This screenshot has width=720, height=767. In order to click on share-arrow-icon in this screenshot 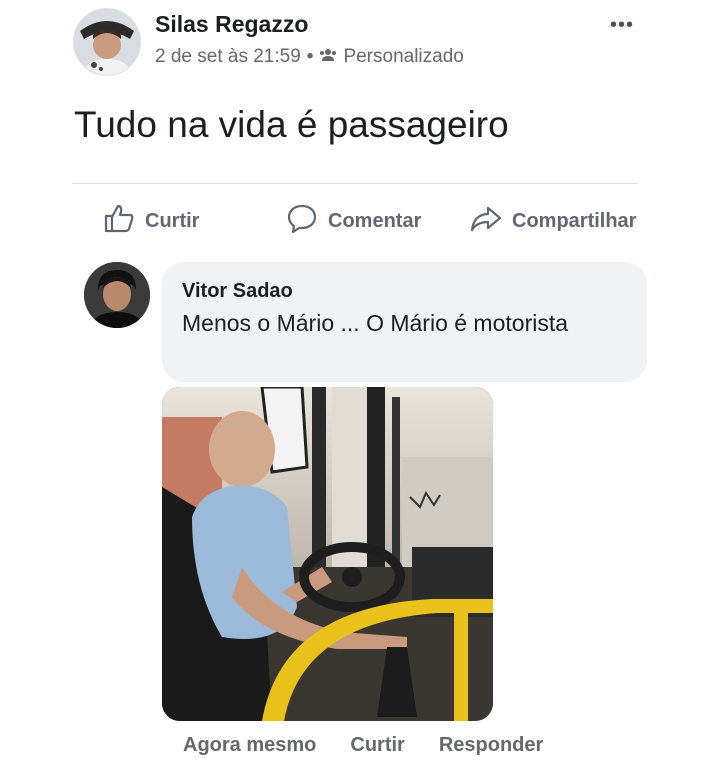, I will do `click(486, 221)`.